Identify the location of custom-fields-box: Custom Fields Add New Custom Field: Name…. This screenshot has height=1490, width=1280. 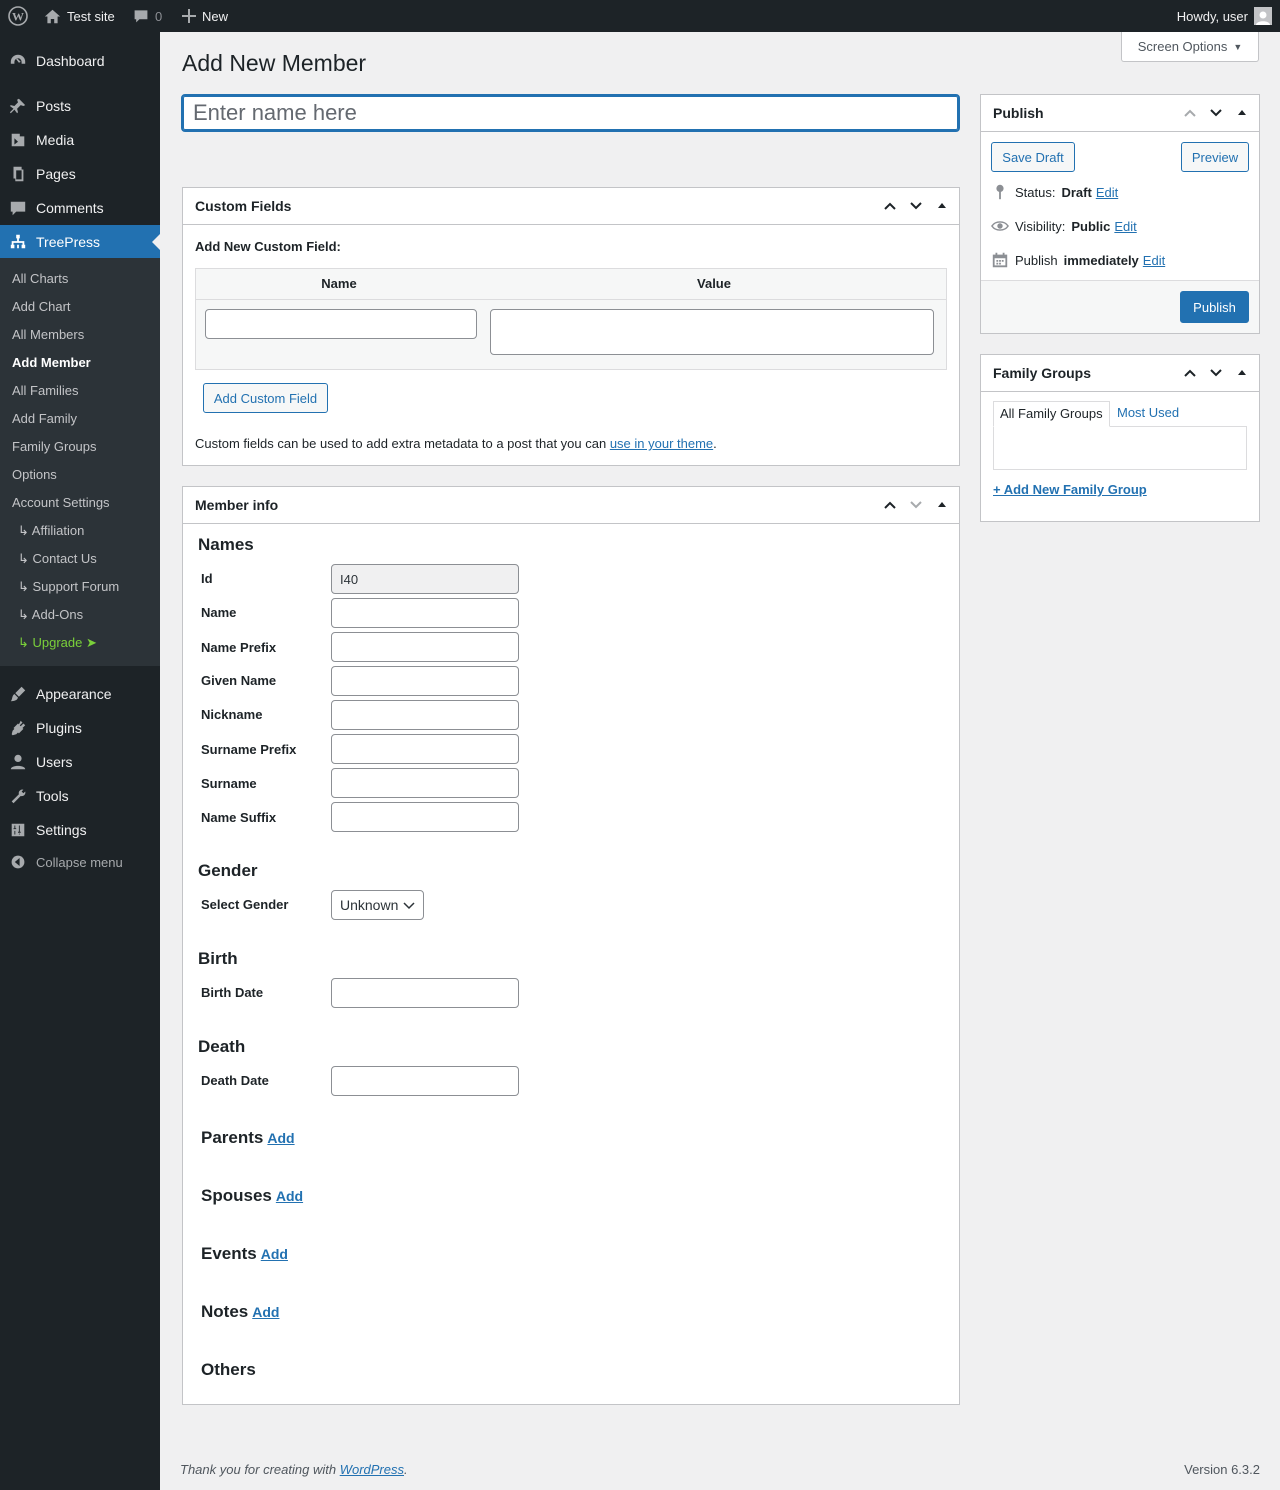
(571, 326).